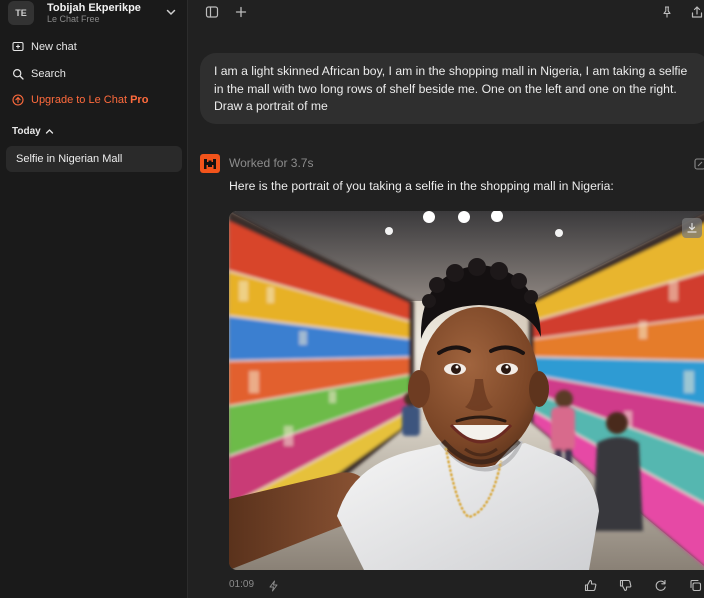 The image size is (704, 598). I want to click on chevron-down-icon, so click(171, 12).